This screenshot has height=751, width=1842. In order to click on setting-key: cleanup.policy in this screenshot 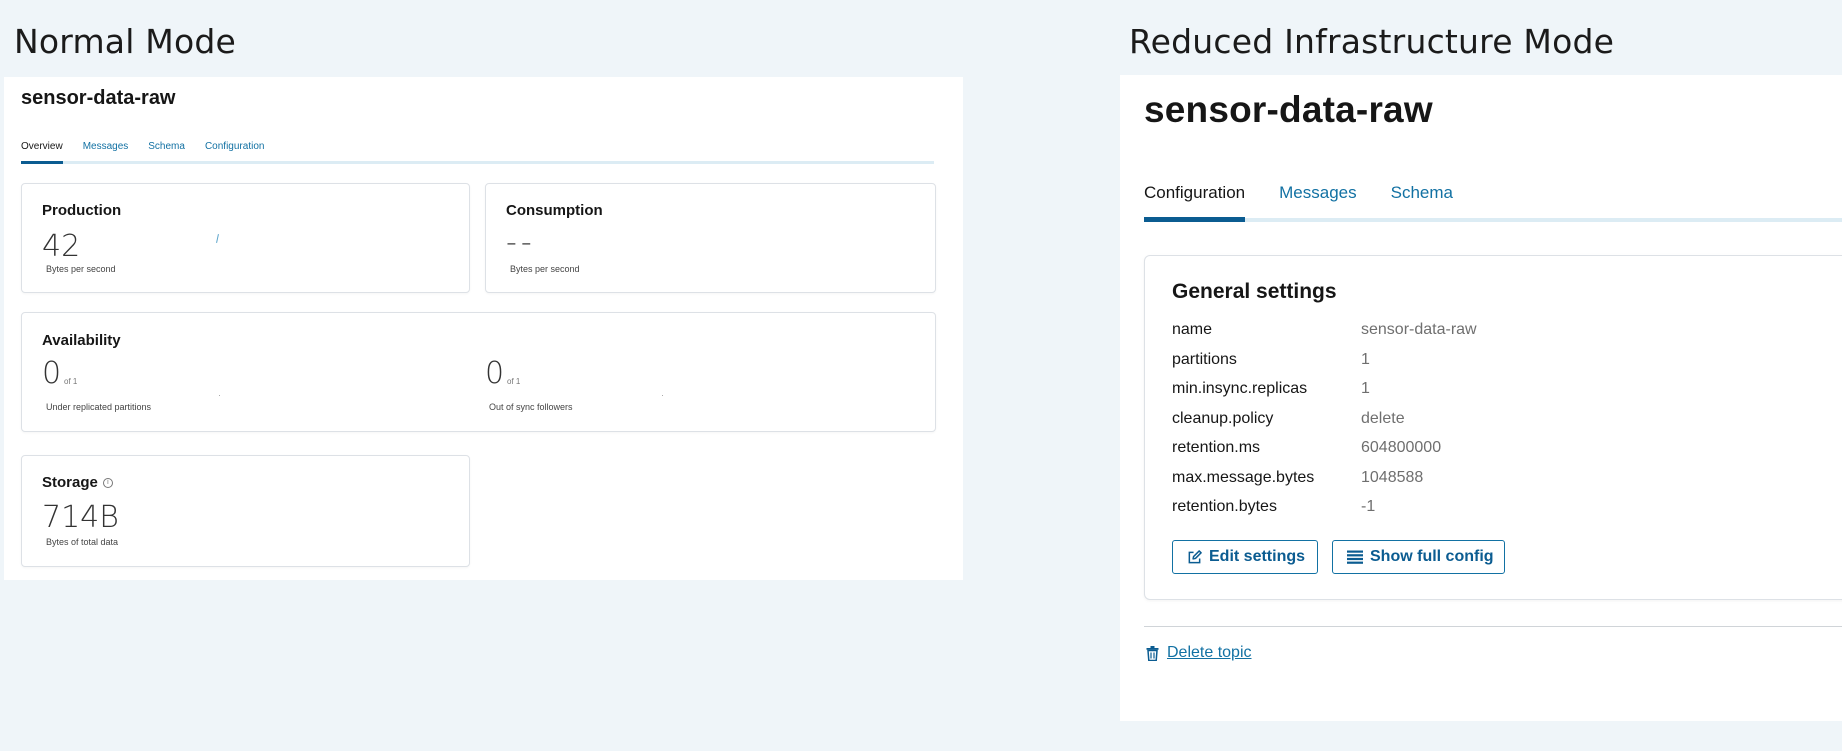, I will do `click(1223, 418)`.